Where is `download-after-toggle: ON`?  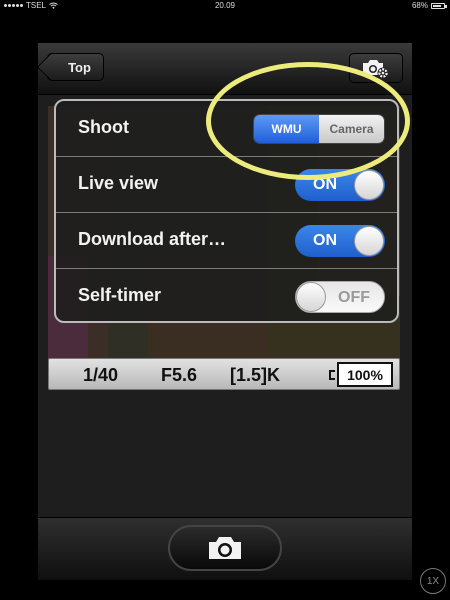 download-after-toggle: ON is located at coordinates (340, 241).